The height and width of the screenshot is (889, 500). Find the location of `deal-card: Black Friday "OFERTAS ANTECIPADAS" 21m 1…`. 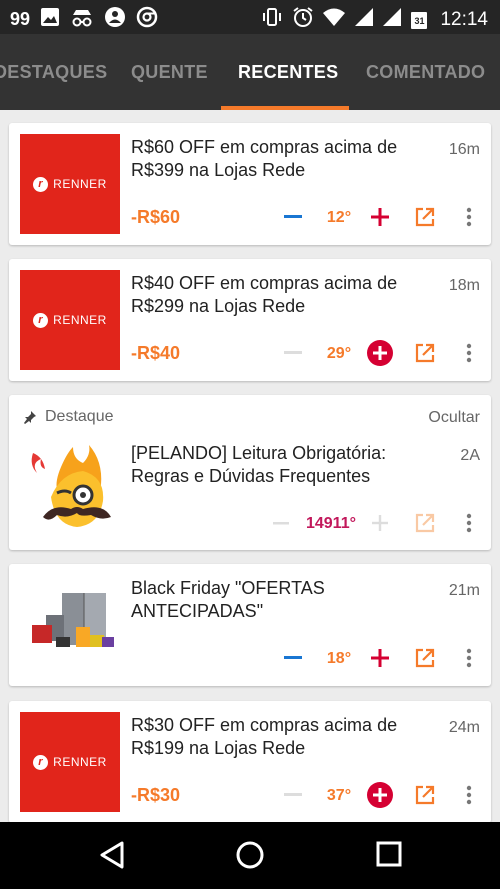

deal-card: Black Friday "OFERTAS ANTECIPADAS" 21m 1… is located at coordinates (250, 625).